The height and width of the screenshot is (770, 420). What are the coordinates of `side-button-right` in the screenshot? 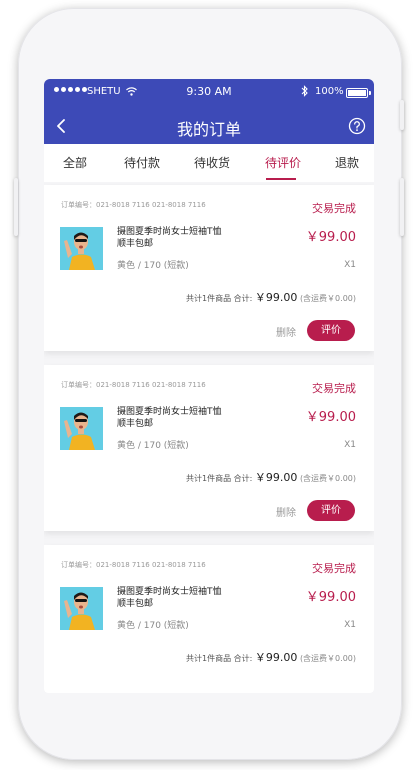 It's located at (402, 115).